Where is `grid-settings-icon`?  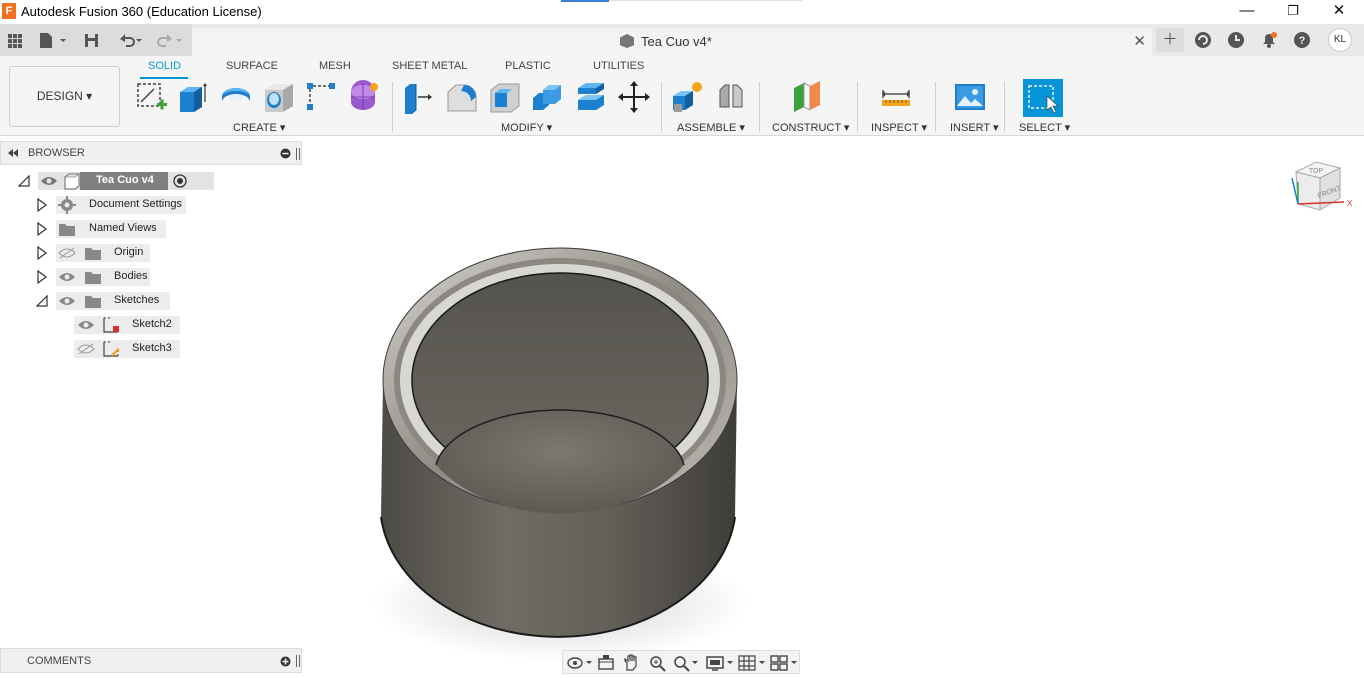
grid-settings-icon is located at coordinates (752, 663).